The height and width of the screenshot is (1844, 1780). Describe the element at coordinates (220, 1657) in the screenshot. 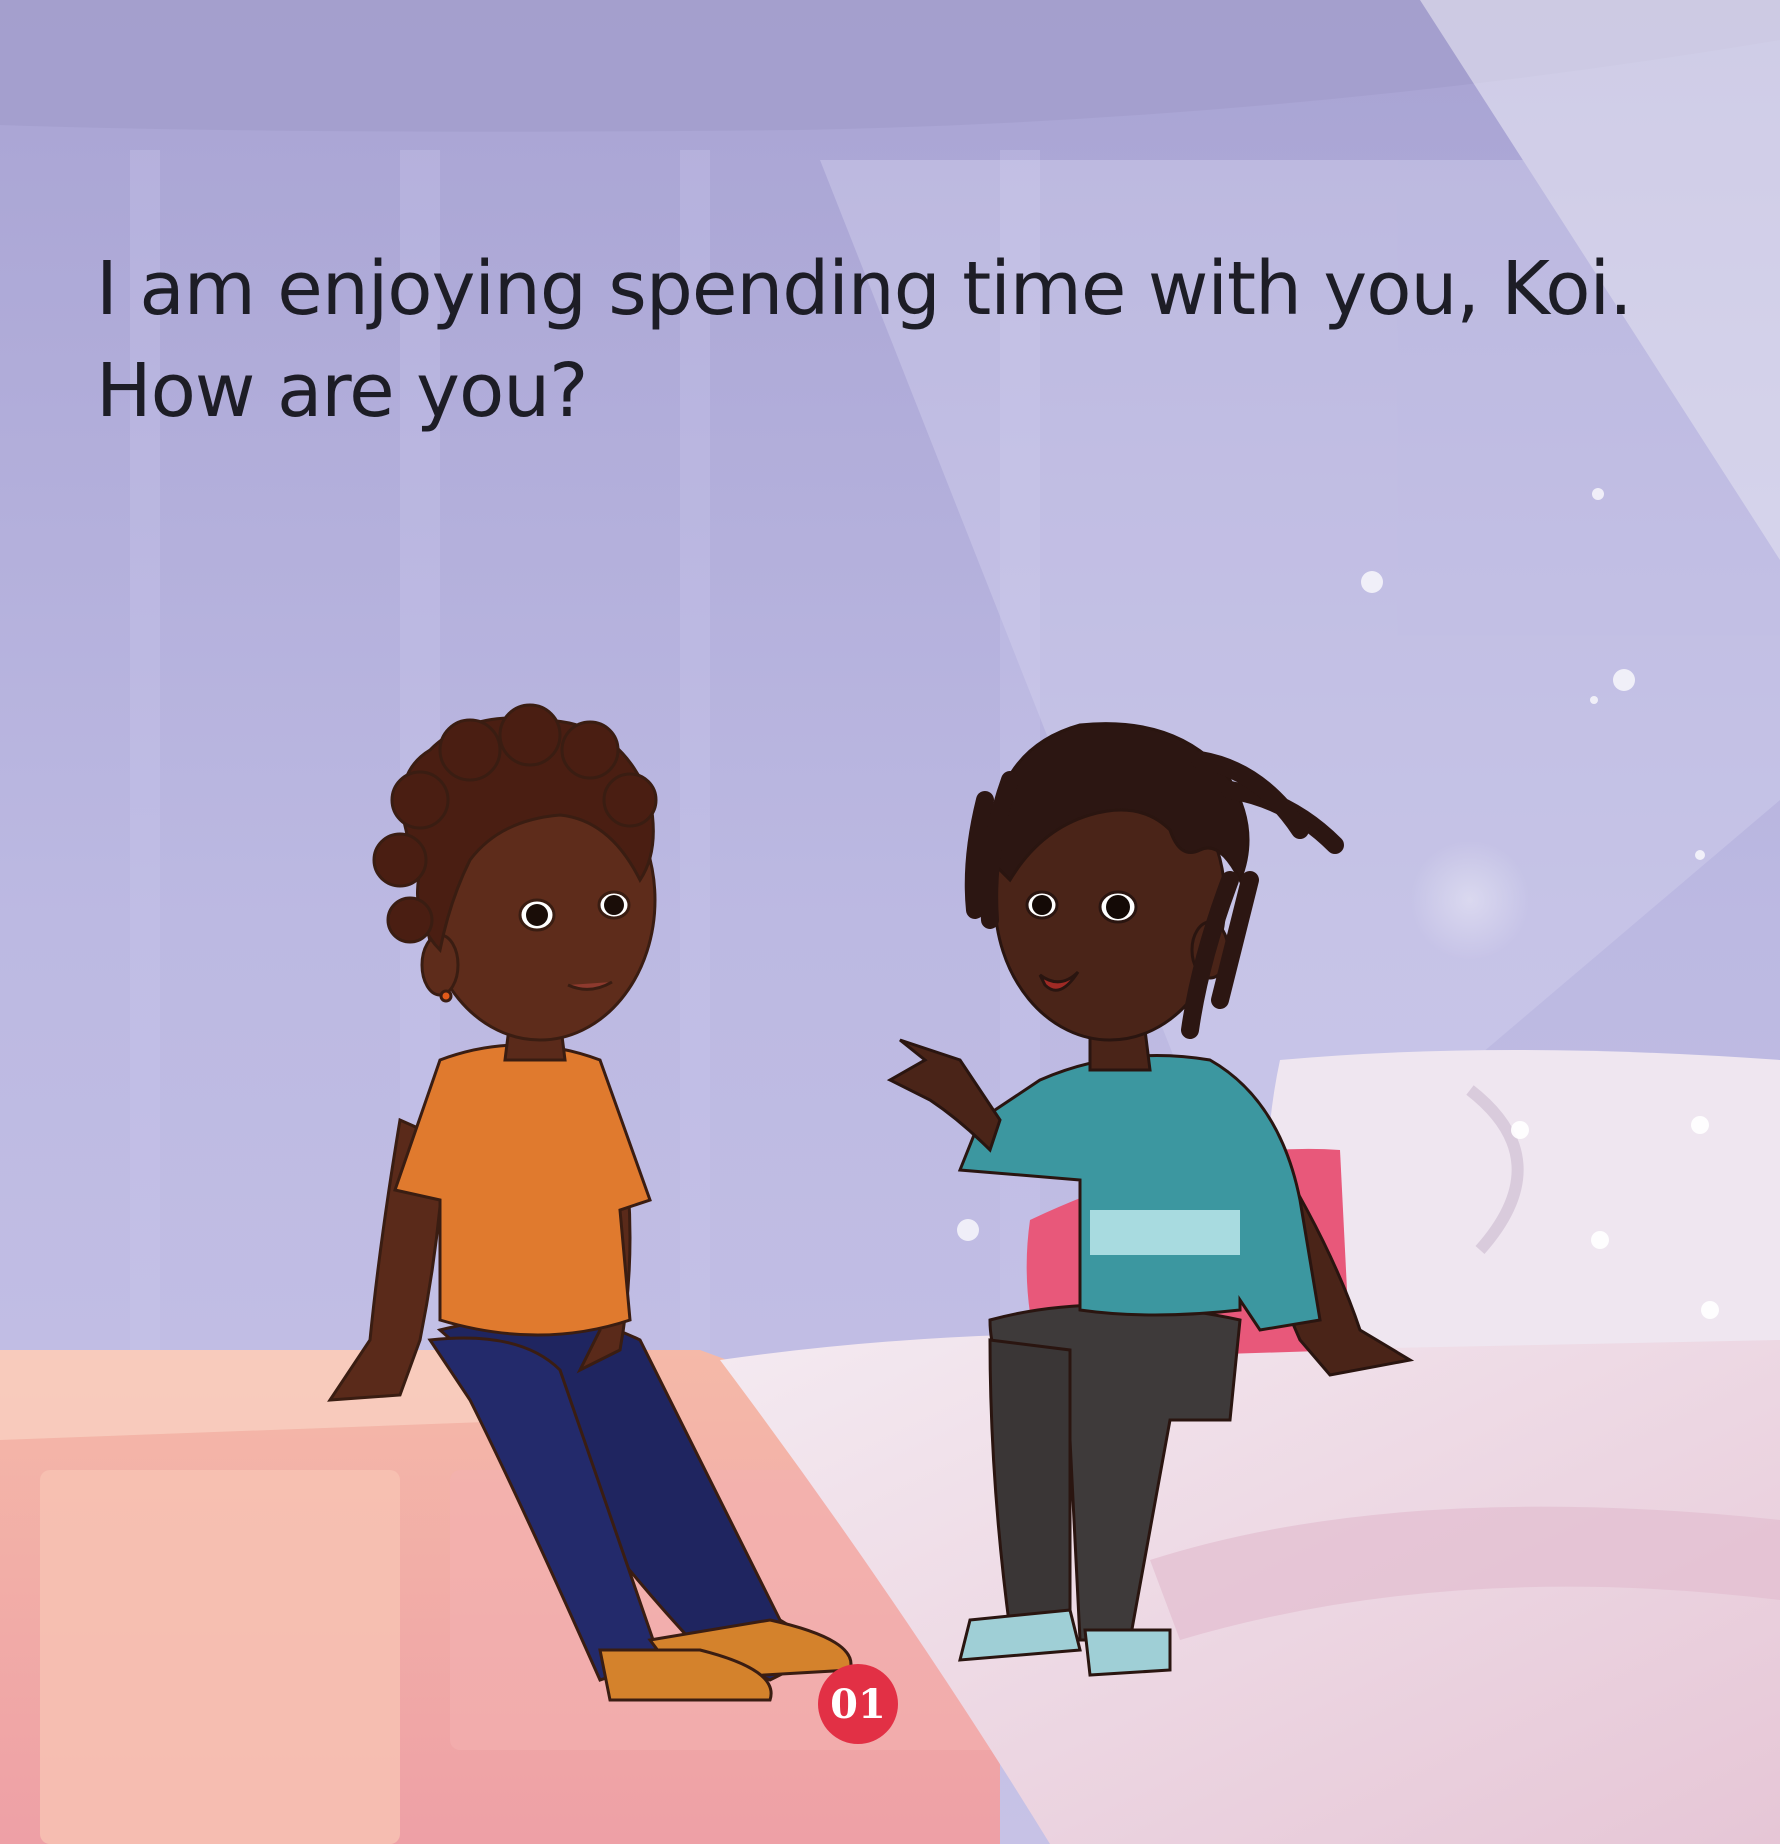

I see `bed-panel` at that location.